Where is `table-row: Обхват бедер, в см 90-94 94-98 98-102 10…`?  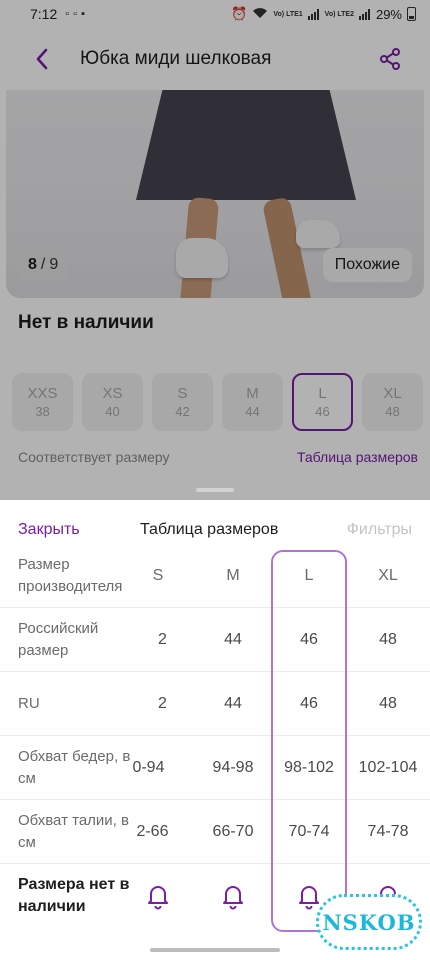
table-row: Обхват бедер, в см 90-94 94-98 98-102 10… is located at coordinates (215, 768).